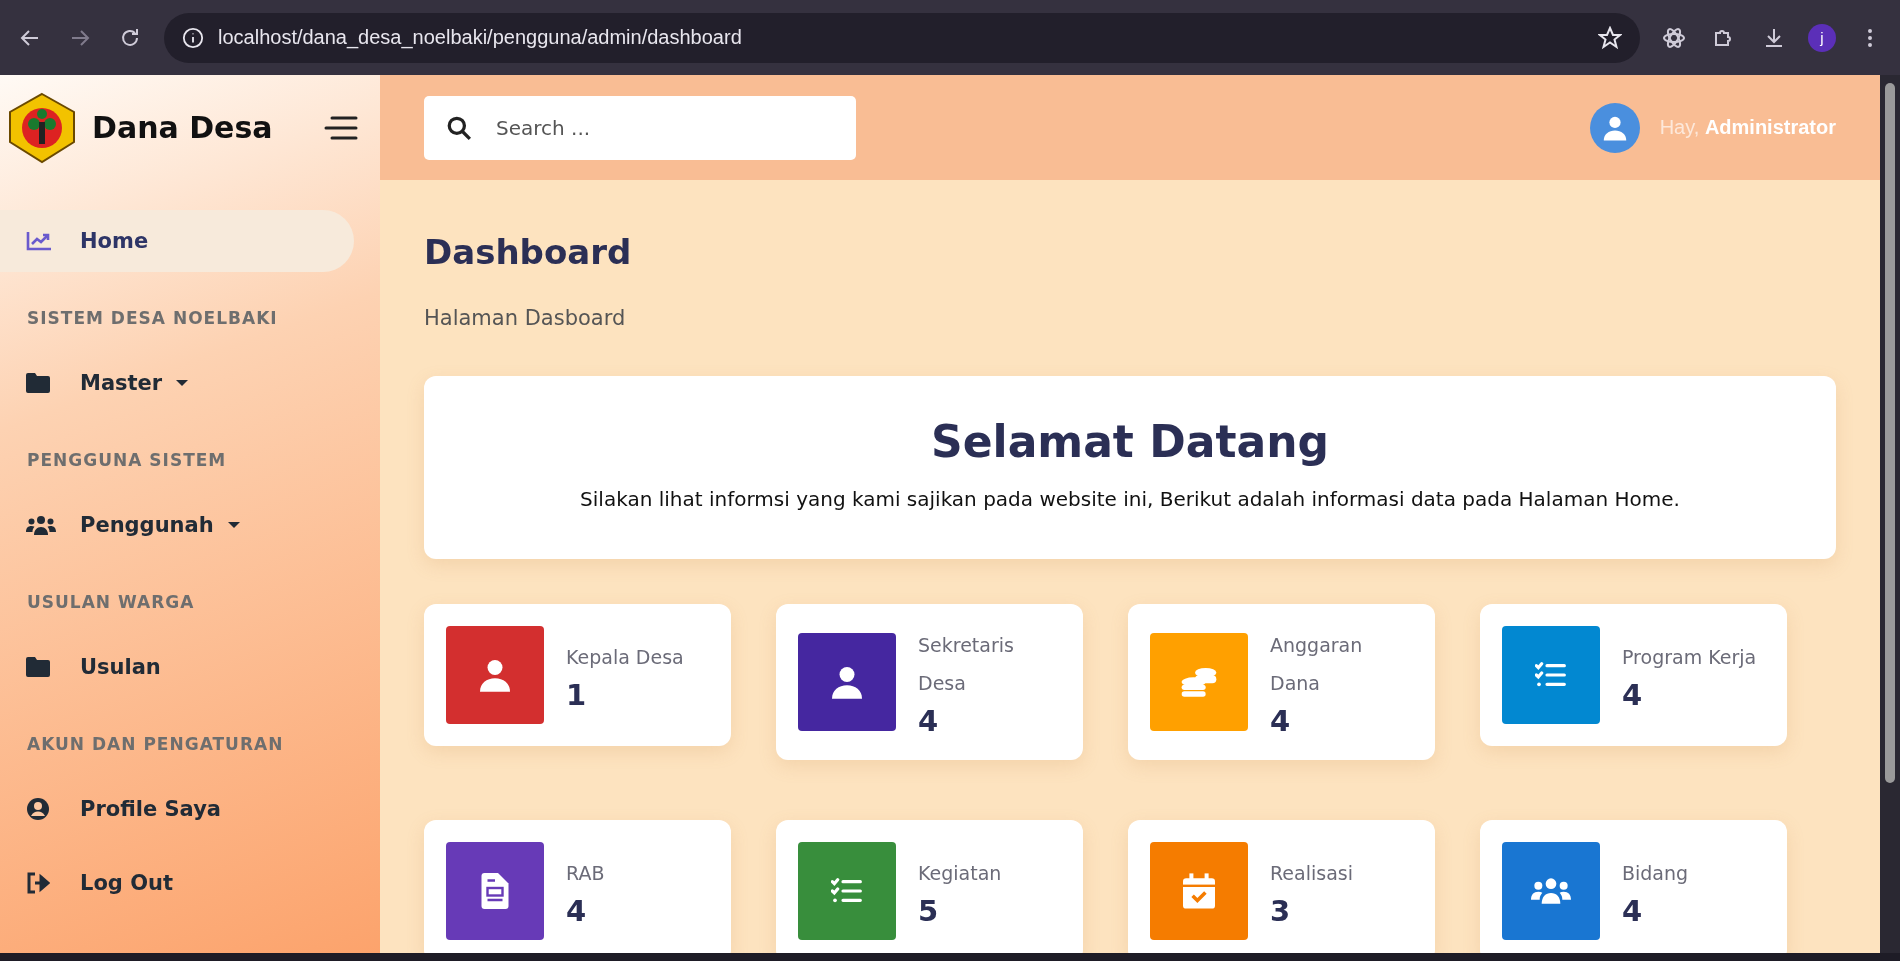 The height and width of the screenshot is (961, 1900). I want to click on stat-label: Sekretaris Desa, so click(966, 664).